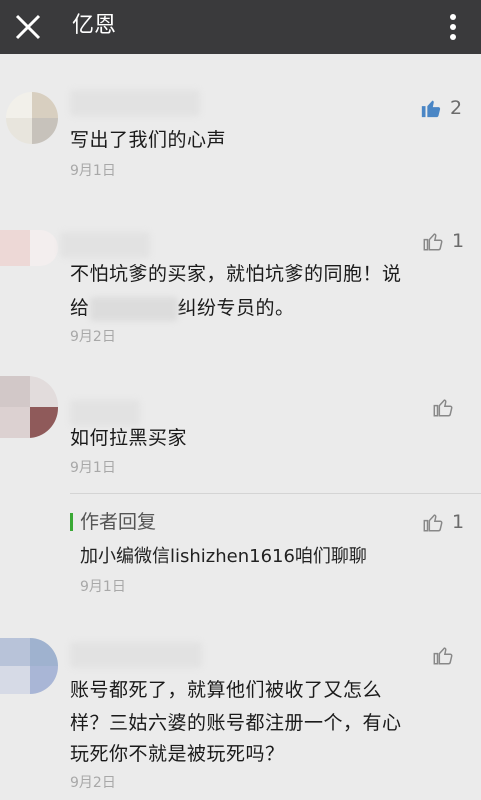 The width and height of the screenshot is (481, 800). Describe the element at coordinates (129, 438) in the screenshot. I see `comment-text: 如何拉黑买家` at that location.